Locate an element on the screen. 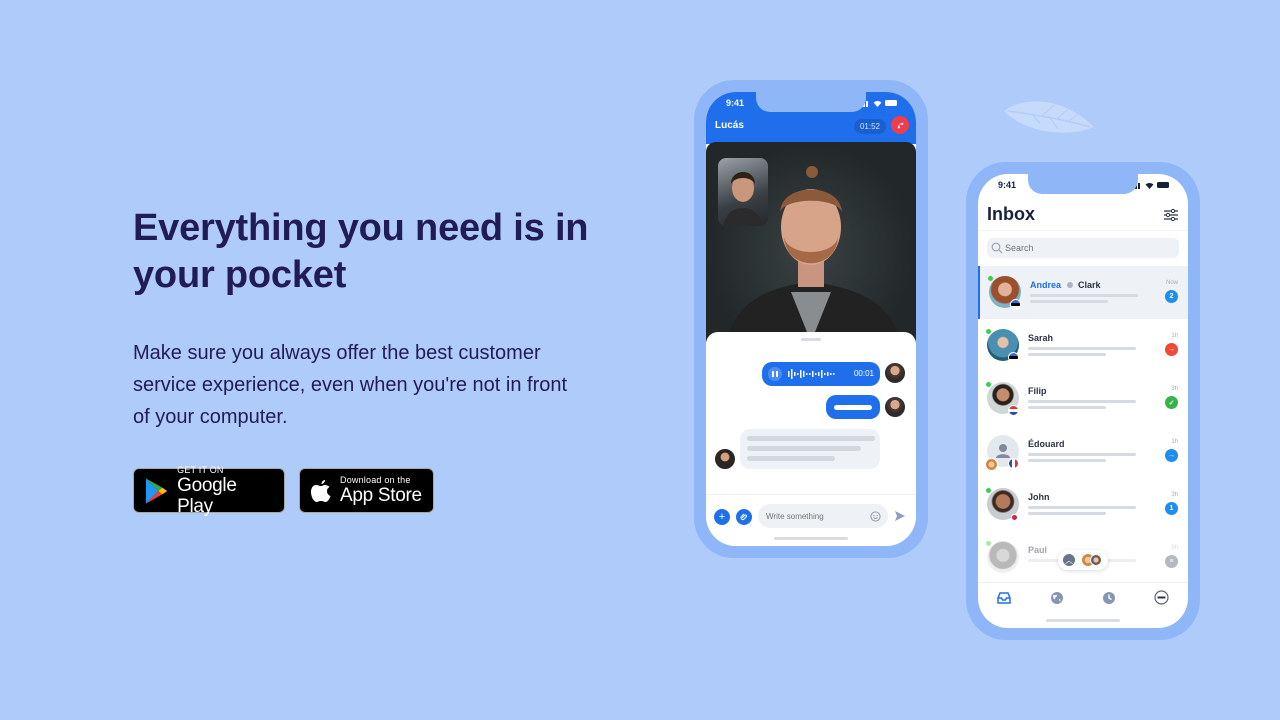 The image size is (1280, 720). tab-agents is located at coordinates (1162, 598).